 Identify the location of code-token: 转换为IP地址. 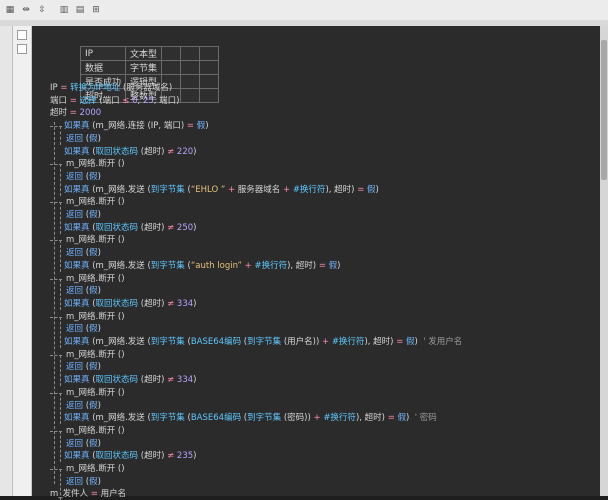
(95, 88).